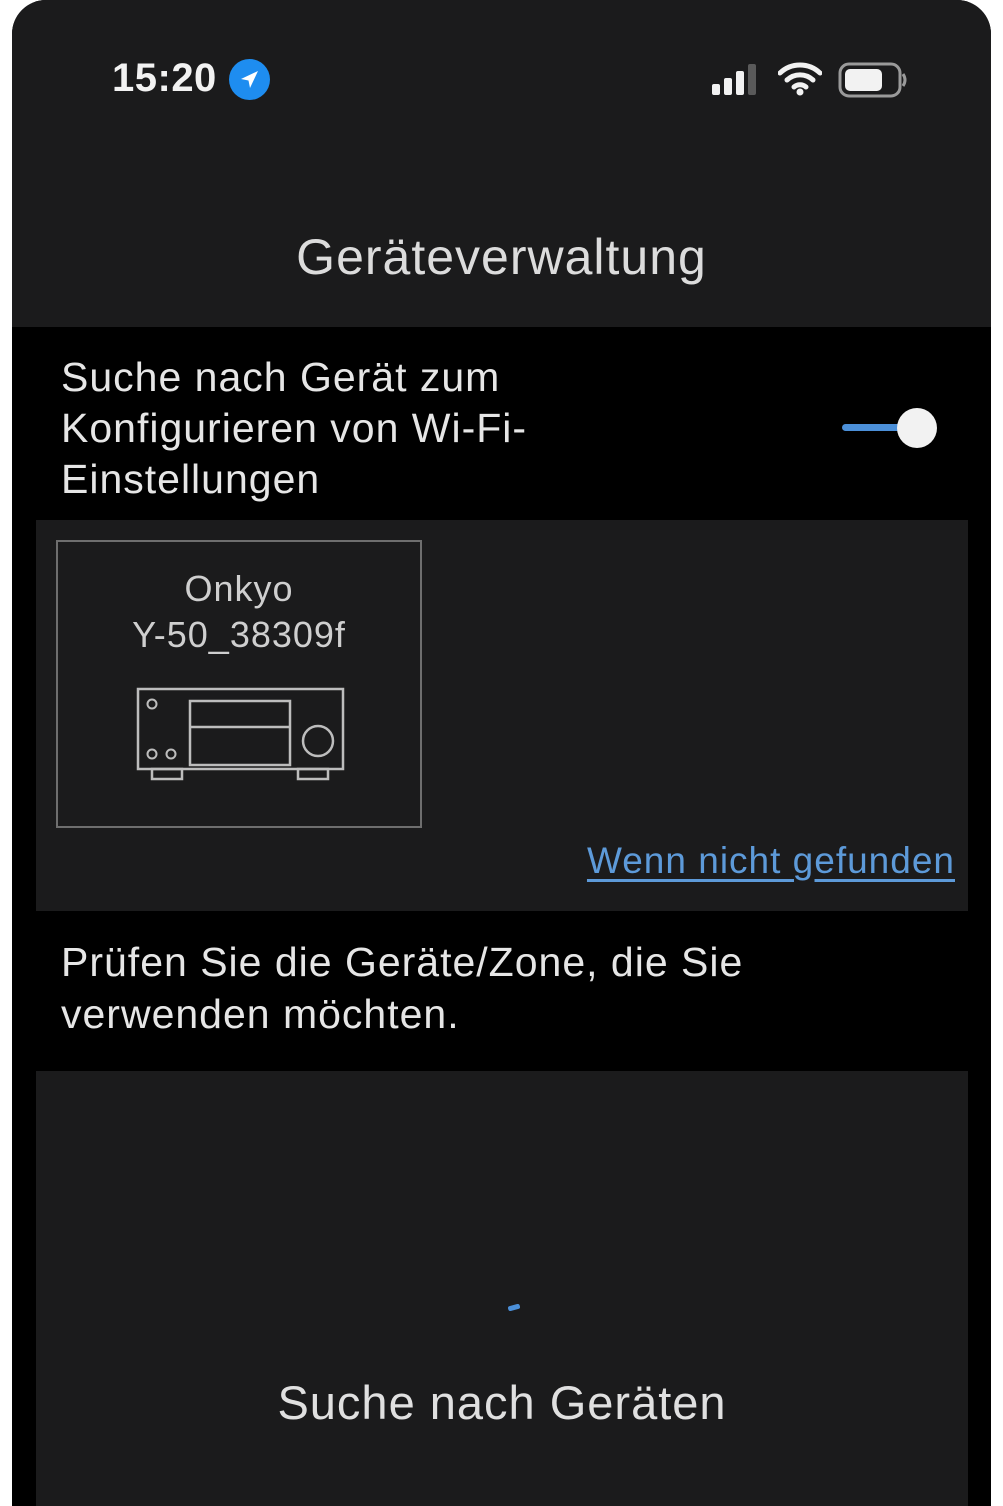 This screenshot has height=1506, width=1003. Describe the element at coordinates (872, 80) in the screenshot. I see `battery-icon` at that location.